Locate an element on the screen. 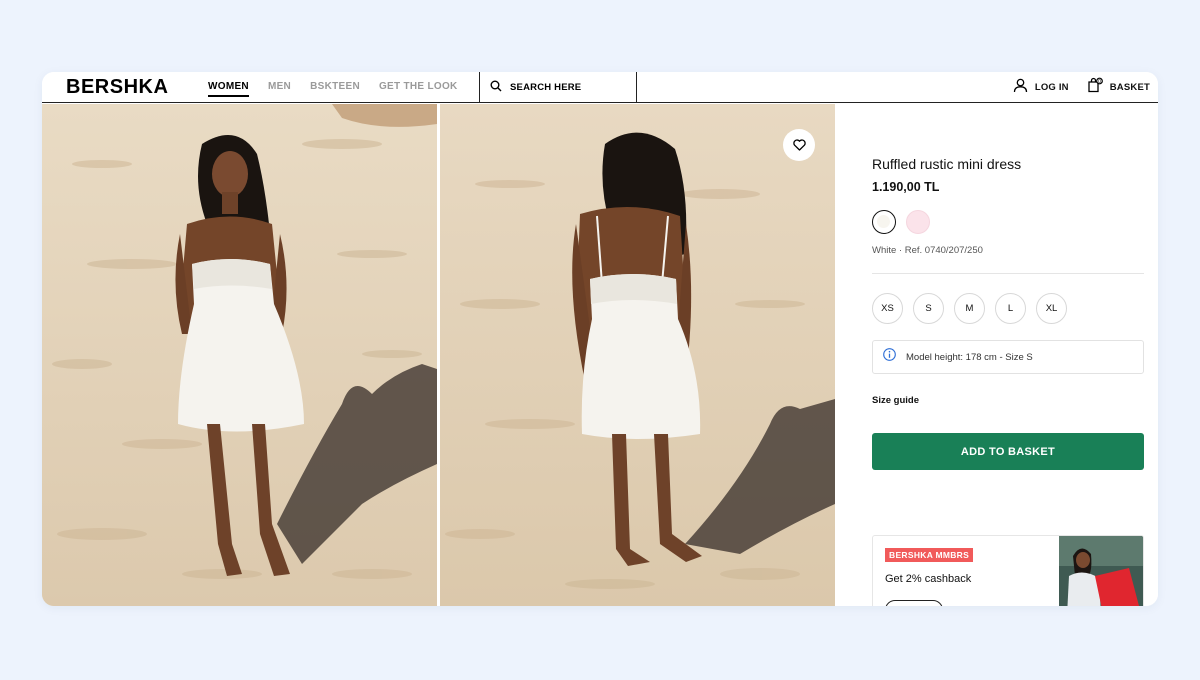 This screenshot has height=680, width=1200. basket-button: 0 BASKET is located at coordinates (1118, 87).